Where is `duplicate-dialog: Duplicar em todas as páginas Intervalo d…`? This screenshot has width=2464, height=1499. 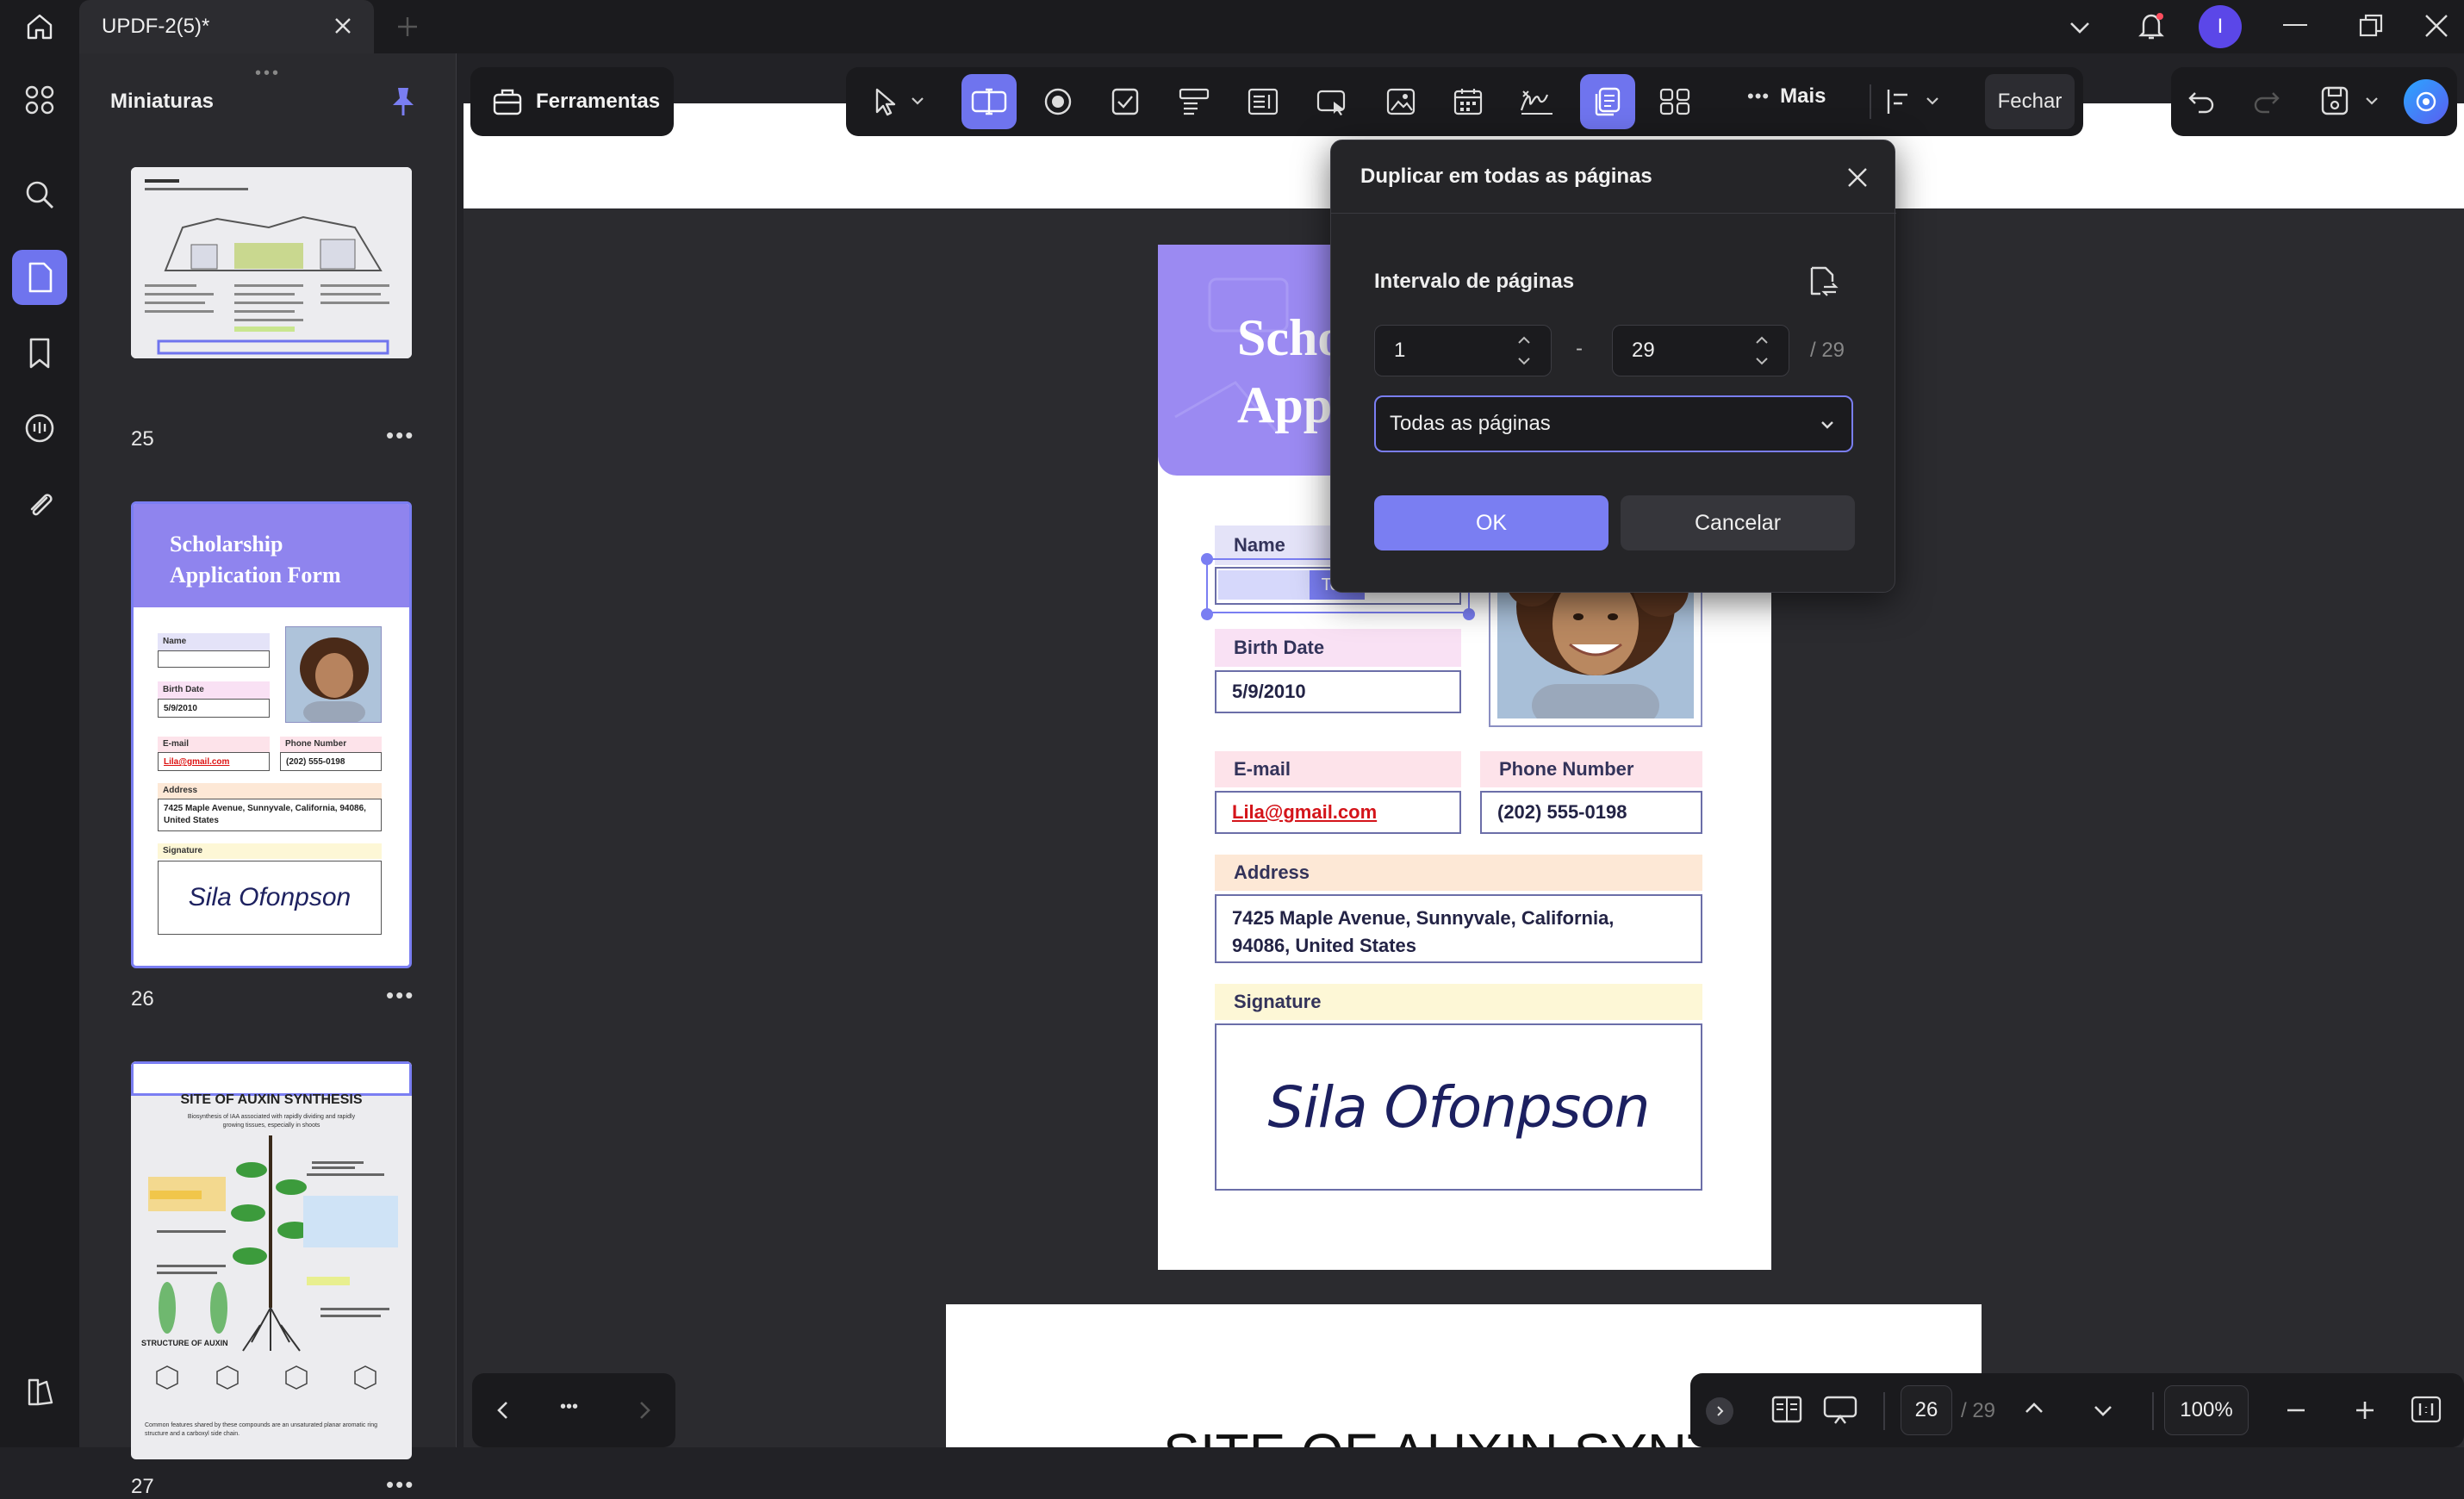
duplicate-dialog: Duplicar em todas as páginas Intervalo d… is located at coordinates (1613, 366).